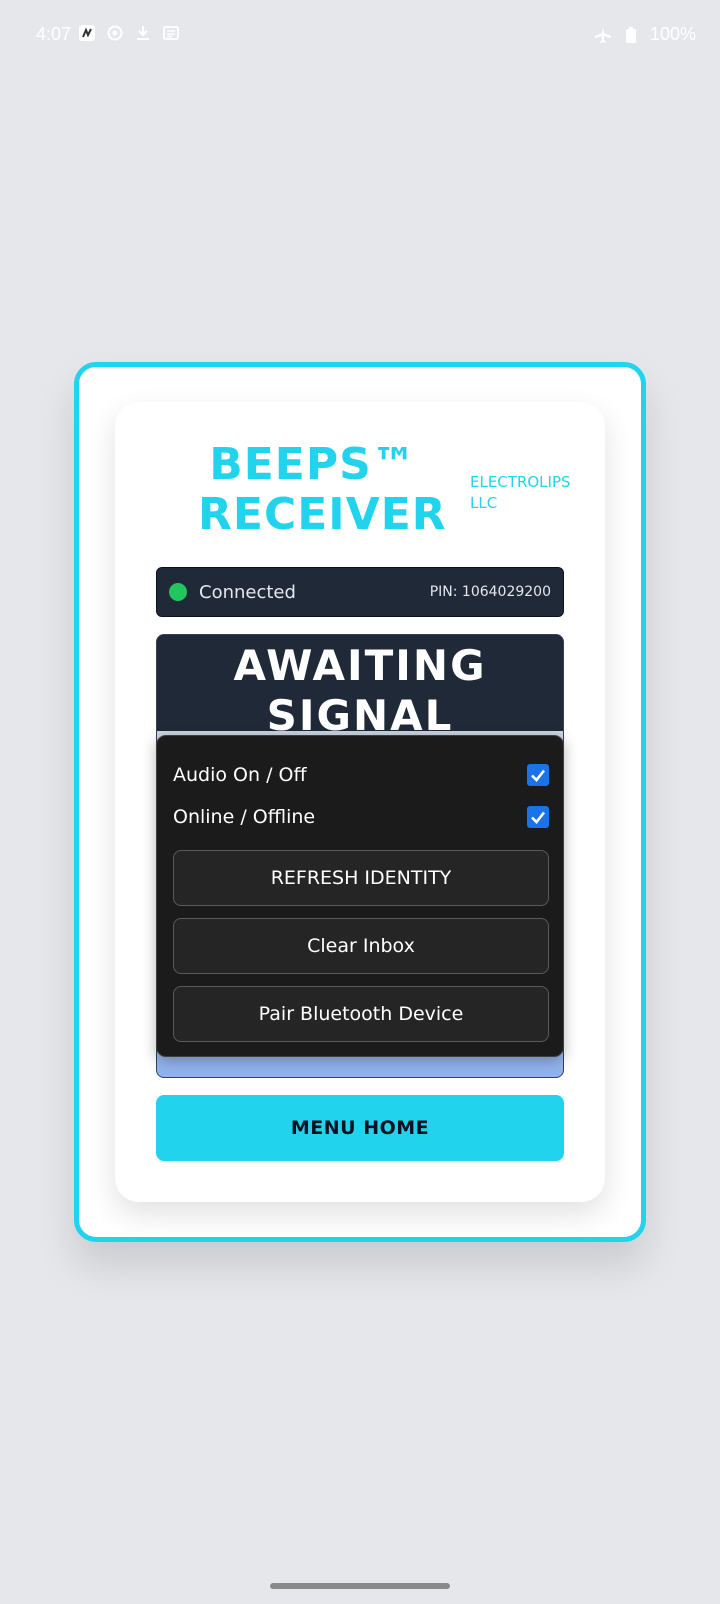 The image size is (720, 1604). Describe the element at coordinates (129, 33) in the screenshot. I see `notification-icons` at that location.